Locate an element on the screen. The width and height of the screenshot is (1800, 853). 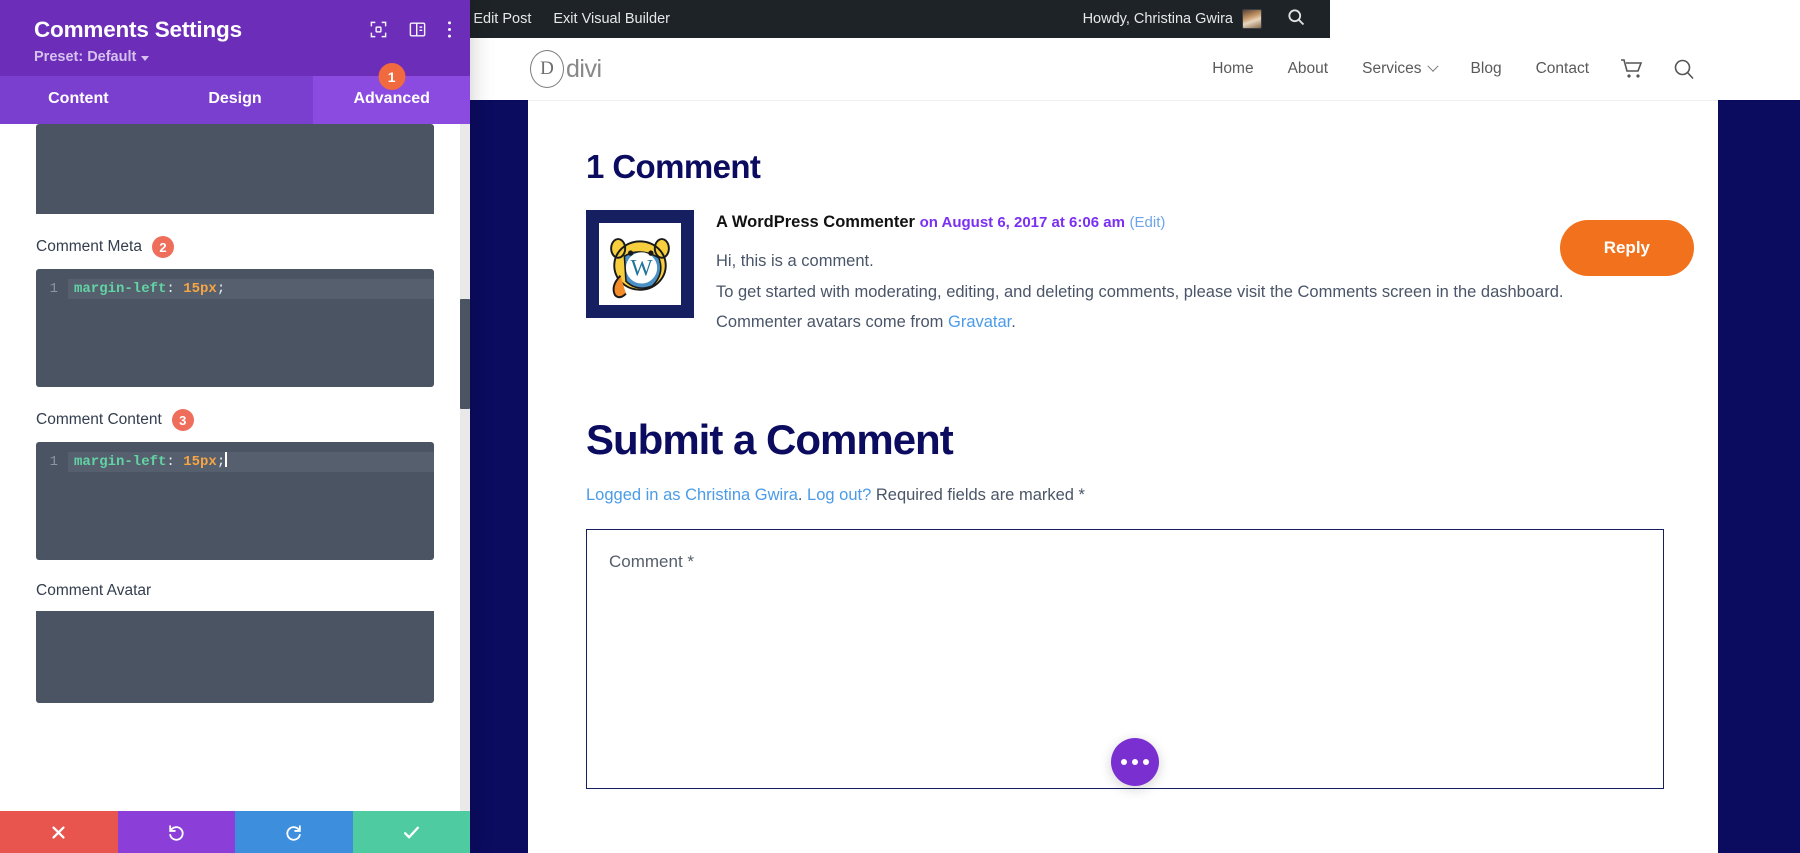
admin-bar-exit-visual-builder: Exit Visual Builder is located at coordinates (611, 19).